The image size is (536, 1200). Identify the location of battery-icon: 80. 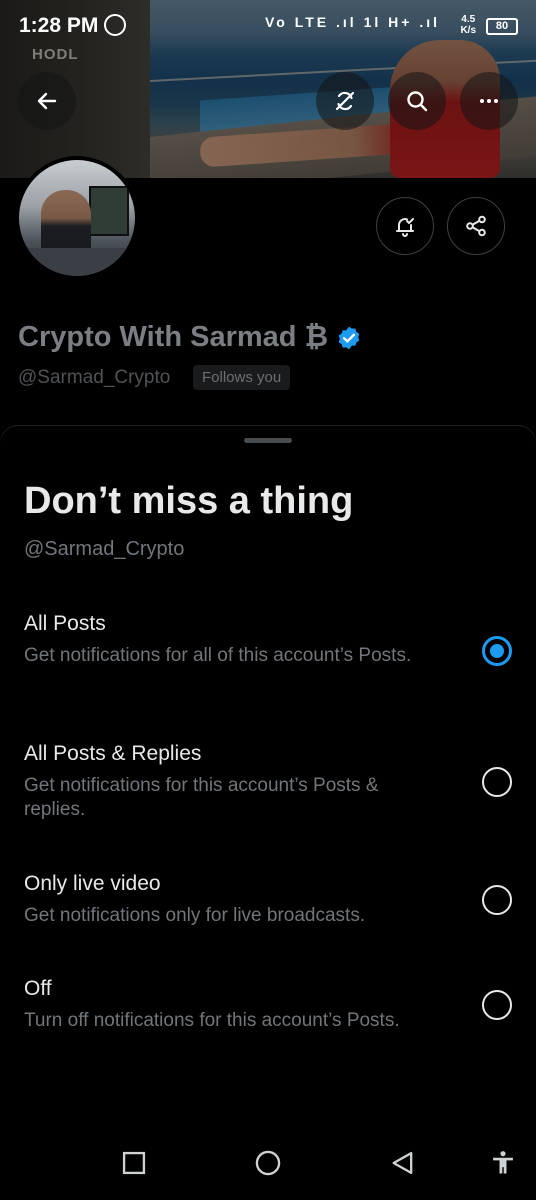
(502, 26).